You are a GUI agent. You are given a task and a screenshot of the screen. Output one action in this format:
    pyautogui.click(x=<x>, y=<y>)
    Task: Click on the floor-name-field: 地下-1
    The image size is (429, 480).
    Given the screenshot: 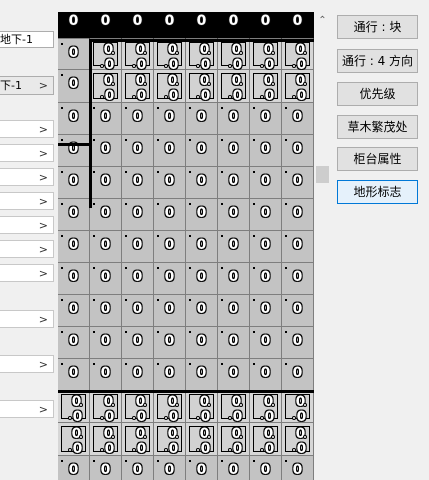 What is the action you would take?
    pyautogui.click(x=27, y=39)
    